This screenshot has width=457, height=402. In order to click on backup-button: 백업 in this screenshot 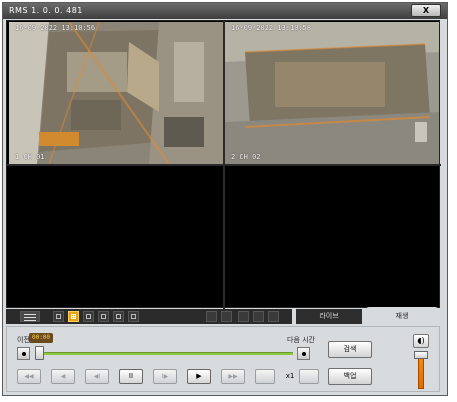, I will do `click(350, 376)`.